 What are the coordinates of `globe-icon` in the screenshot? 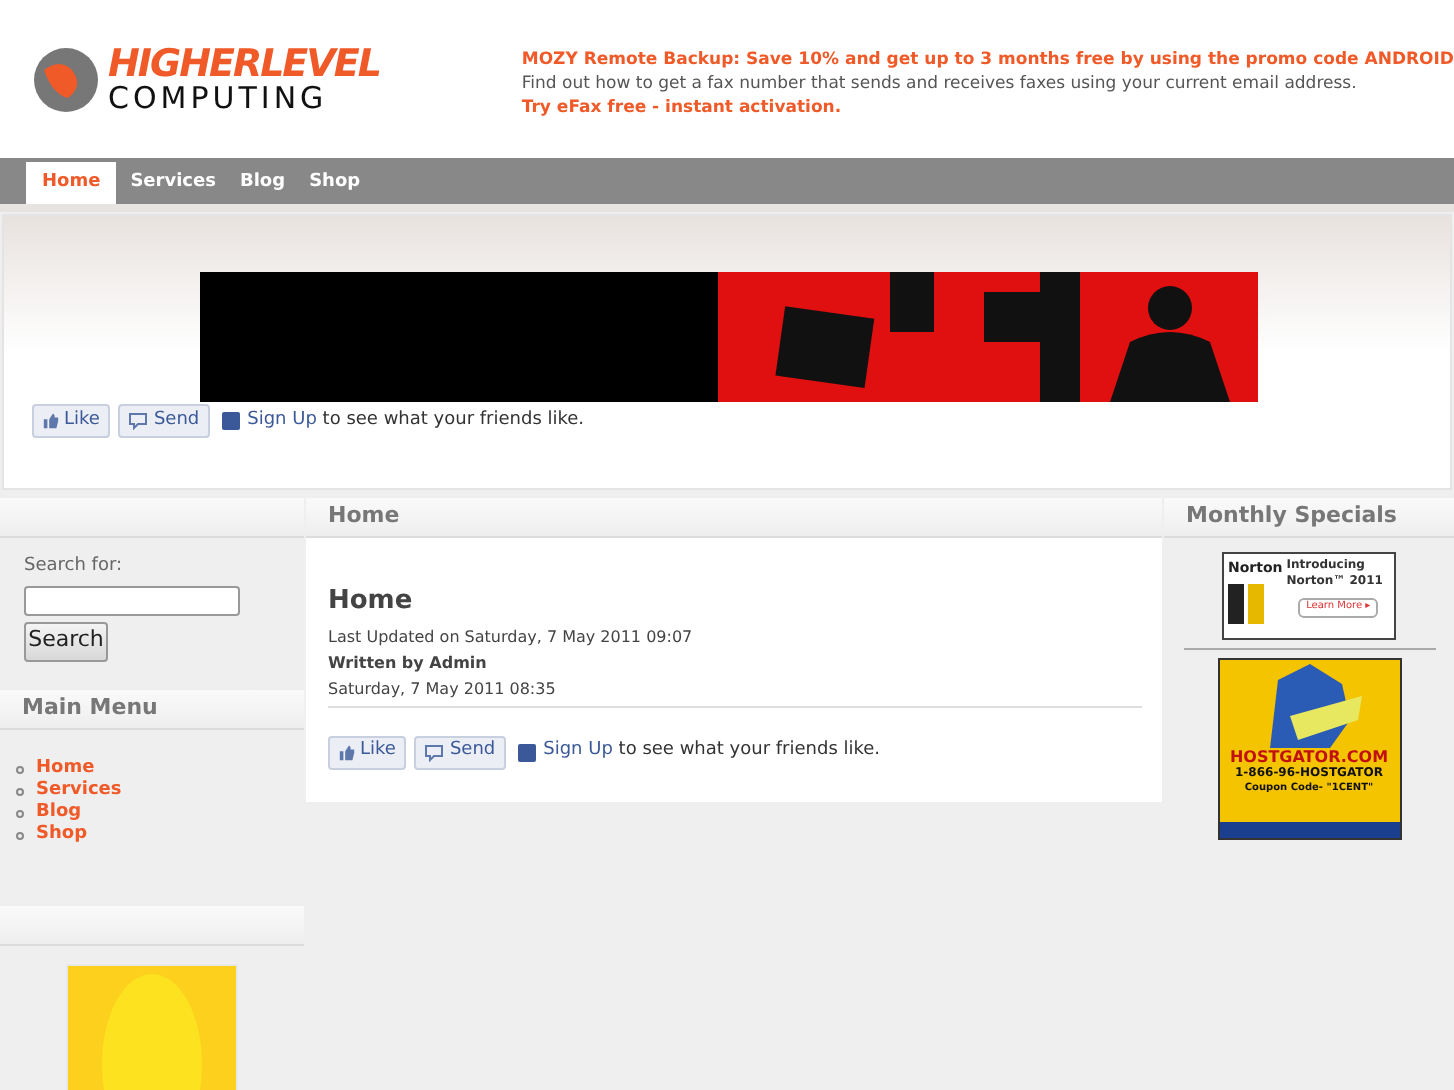 It's located at (66, 79).